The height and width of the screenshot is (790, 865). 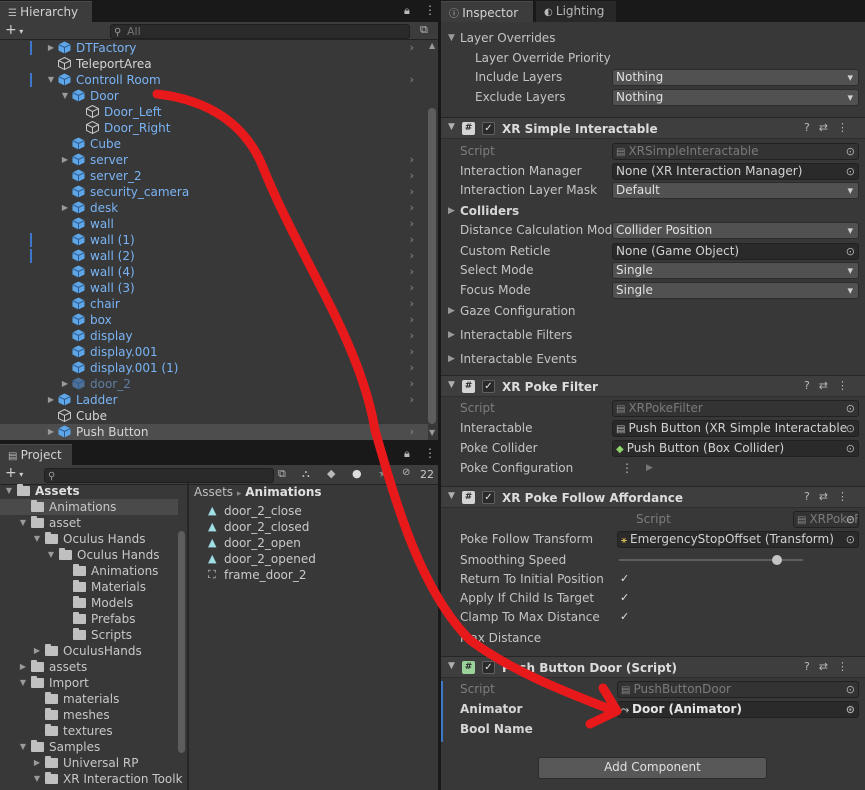 I want to click on hierarchy-item: wall (4) ›, so click(x=214, y=272).